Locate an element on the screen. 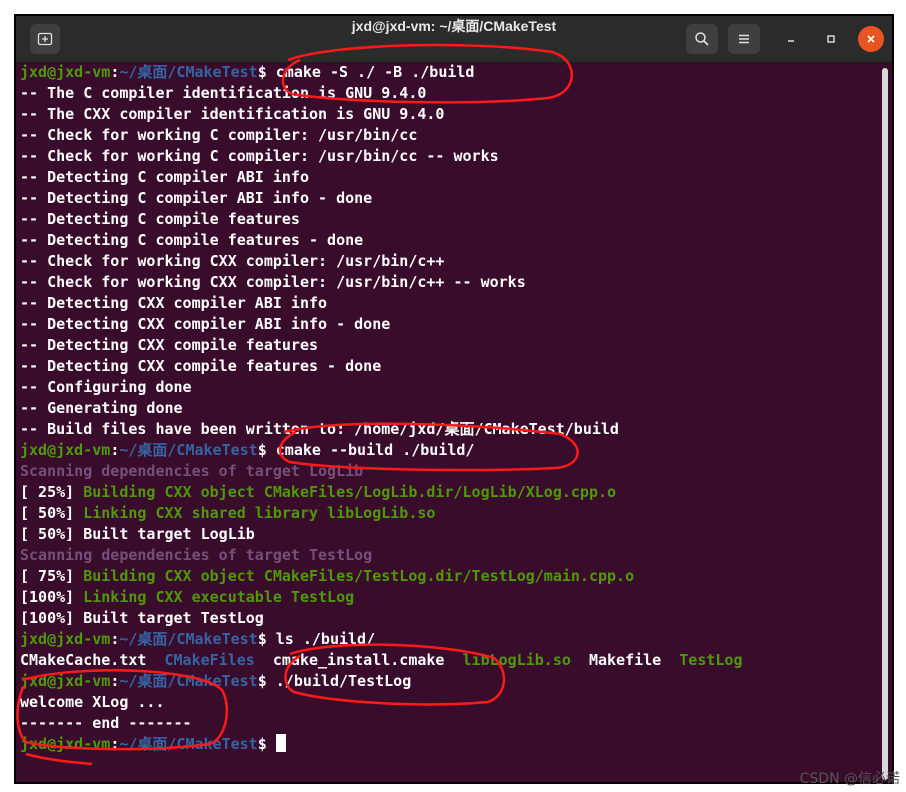 The image size is (906, 792). build-progress: [ 50%] is located at coordinates (52, 513).